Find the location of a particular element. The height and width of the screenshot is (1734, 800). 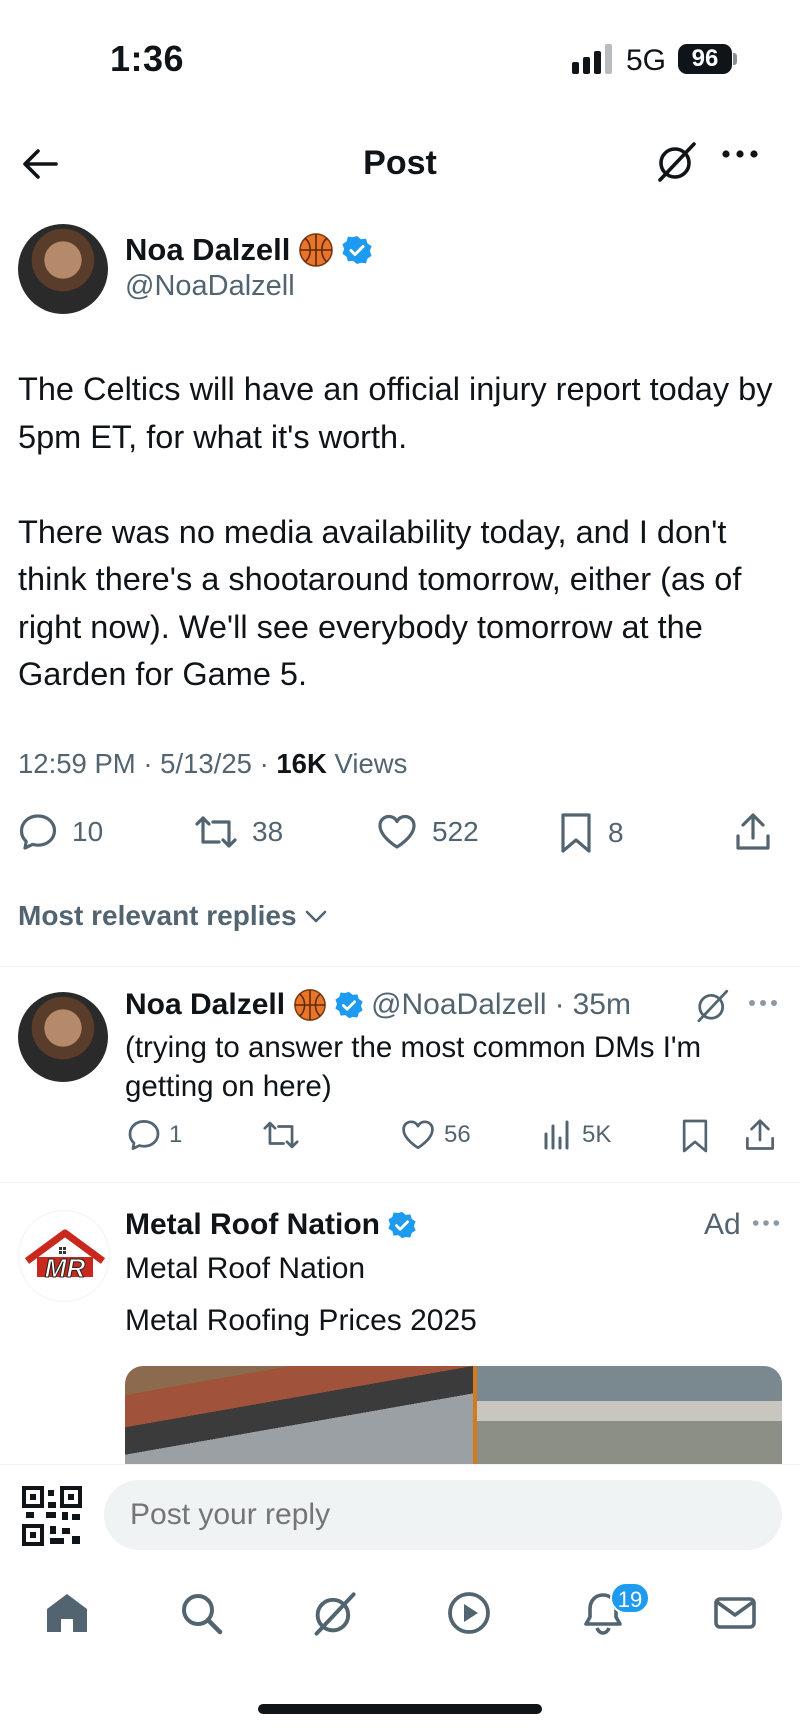

reply-repost-button is located at coordinates (281, 1135).